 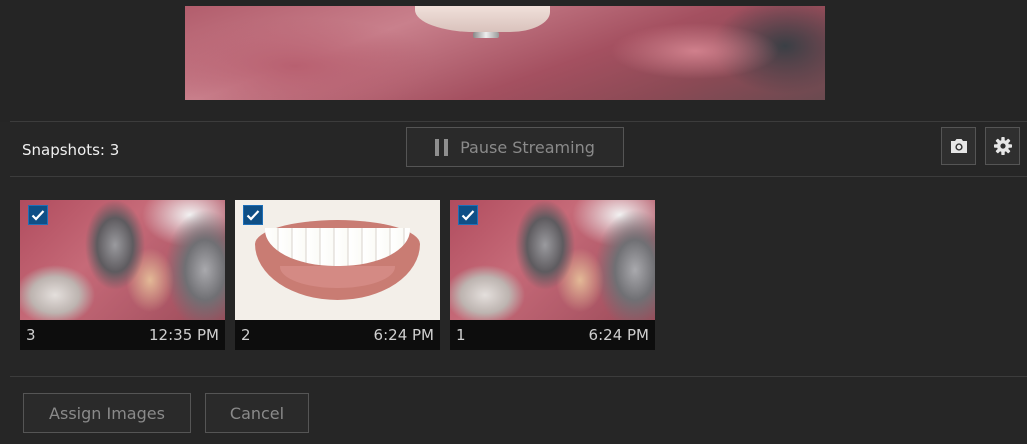 I want to click on snapshot-thumbnail: 3 12:35 PM, so click(x=122, y=275).